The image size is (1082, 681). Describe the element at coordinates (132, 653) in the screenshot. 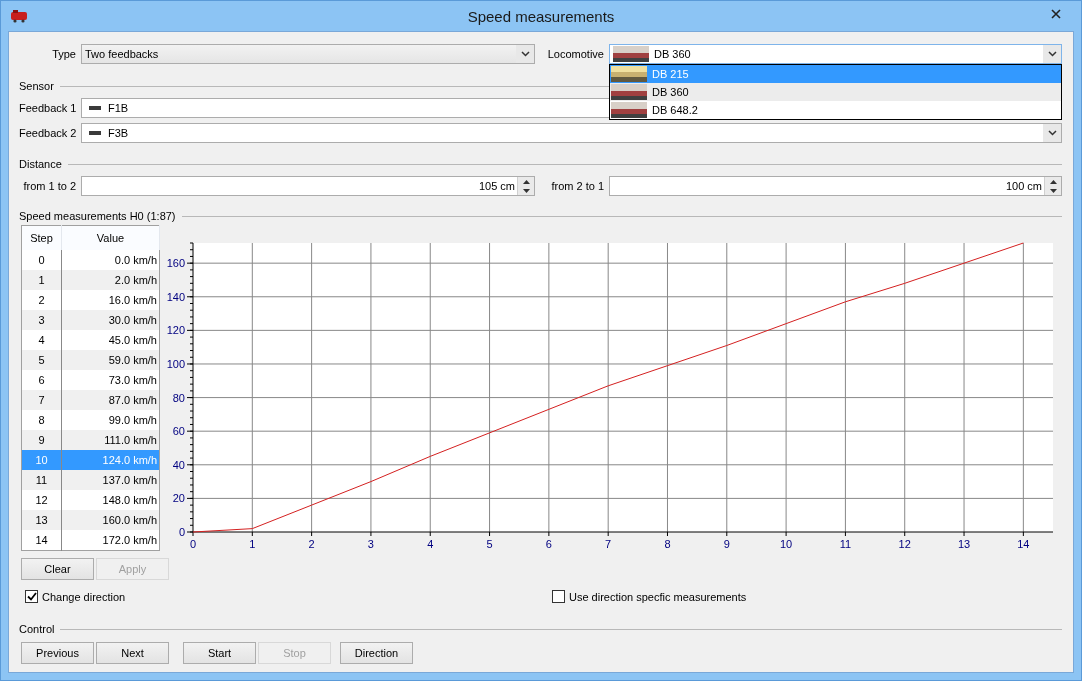

I see `control-button: Next` at that location.